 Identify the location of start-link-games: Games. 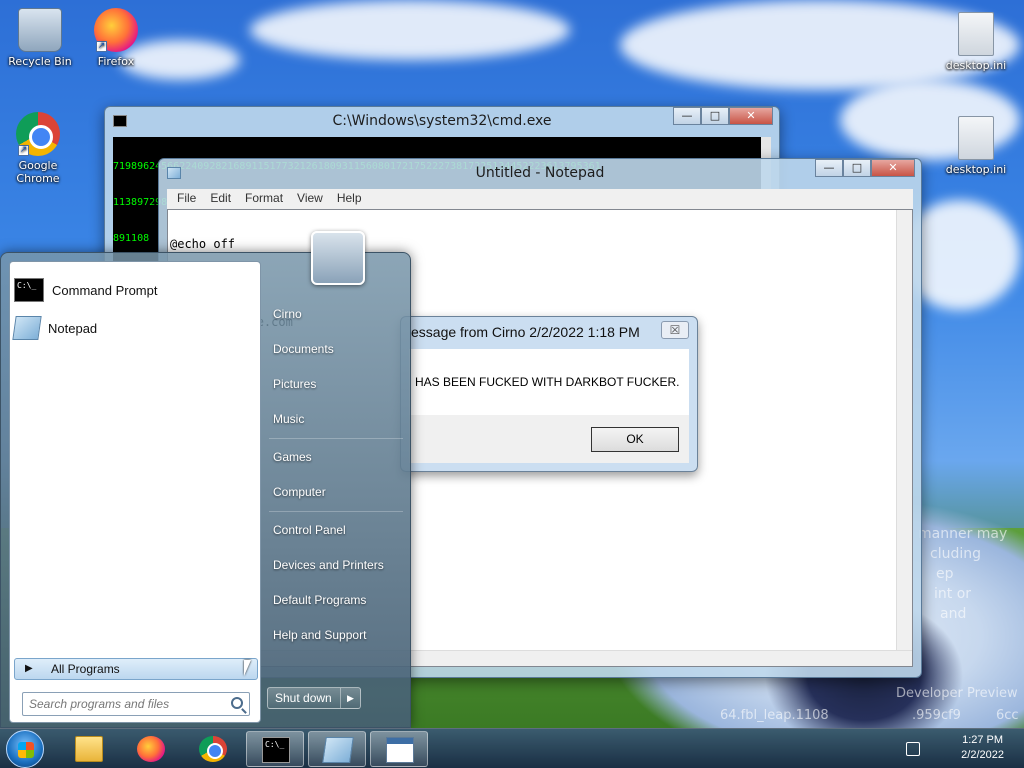
(338, 457).